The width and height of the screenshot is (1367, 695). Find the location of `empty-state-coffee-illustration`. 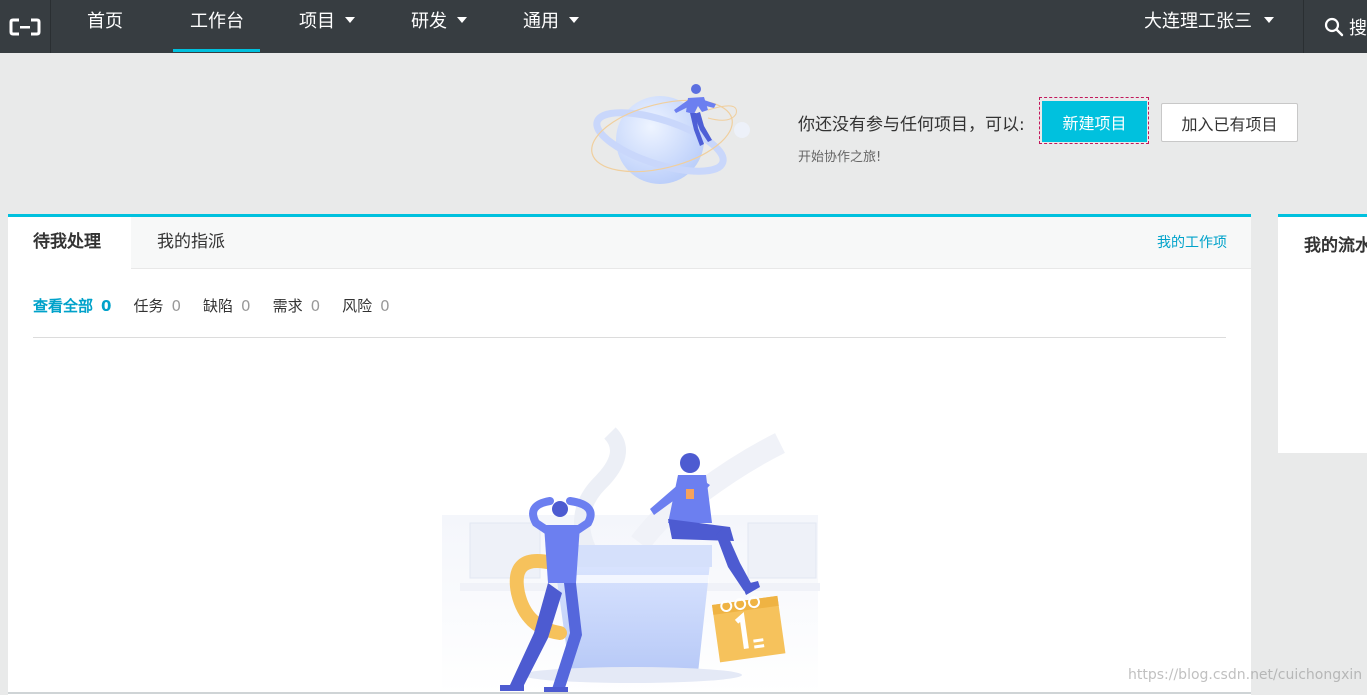

empty-state-coffee-illustration is located at coordinates (631, 561).